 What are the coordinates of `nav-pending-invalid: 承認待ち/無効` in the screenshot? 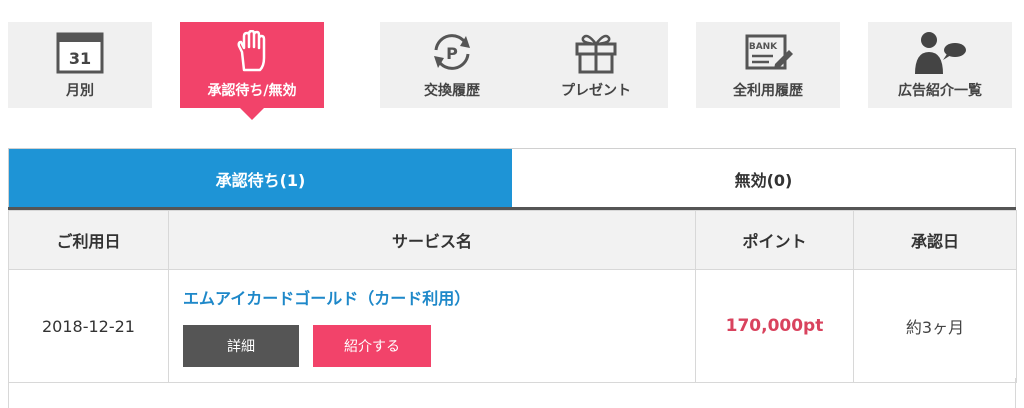 It's located at (252, 71).